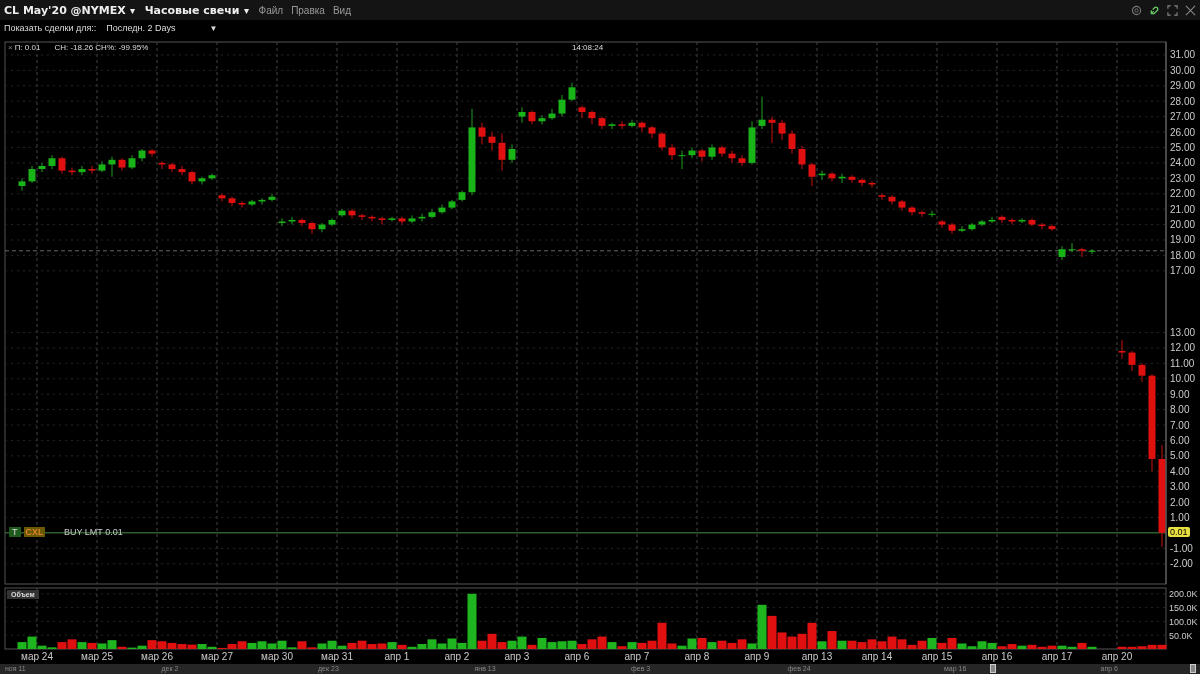  Describe the element at coordinates (15, 531) in the screenshot. I see `transmit-button: T` at that location.